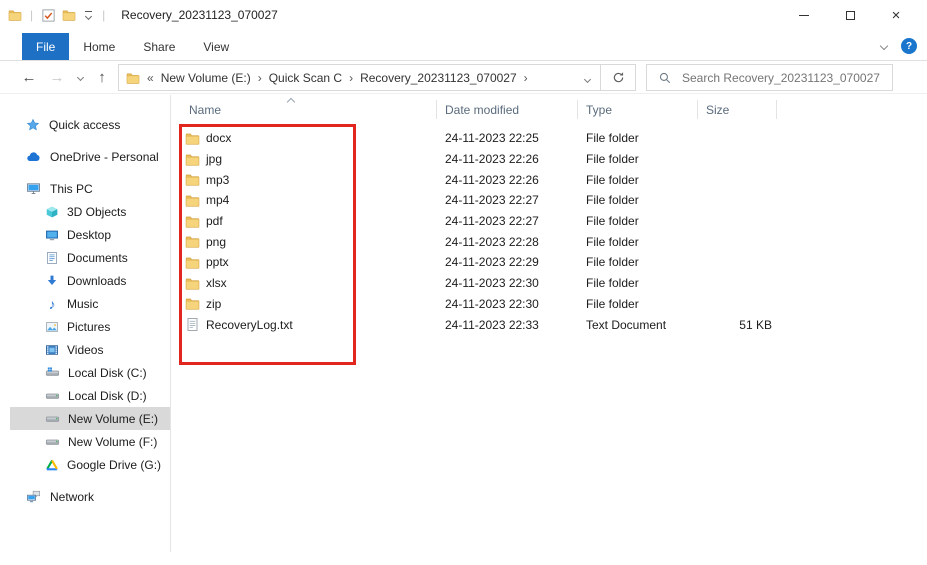  What do you see at coordinates (549, 262) in the screenshot?
I see `file-row-pptx: pptx 24-11-2023 22:29 File folder` at bounding box center [549, 262].